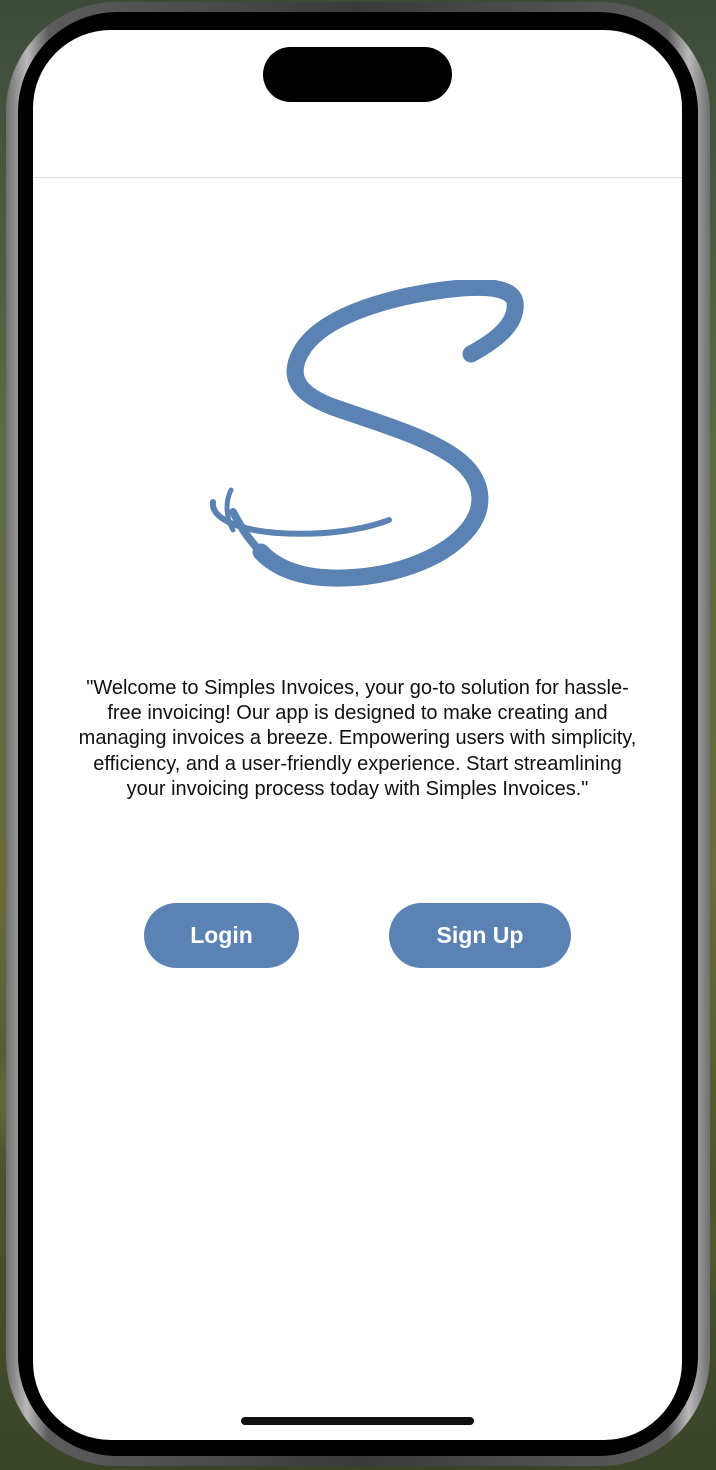 The image size is (716, 1470). I want to click on signup-button: Sign Up, so click(480, 935).